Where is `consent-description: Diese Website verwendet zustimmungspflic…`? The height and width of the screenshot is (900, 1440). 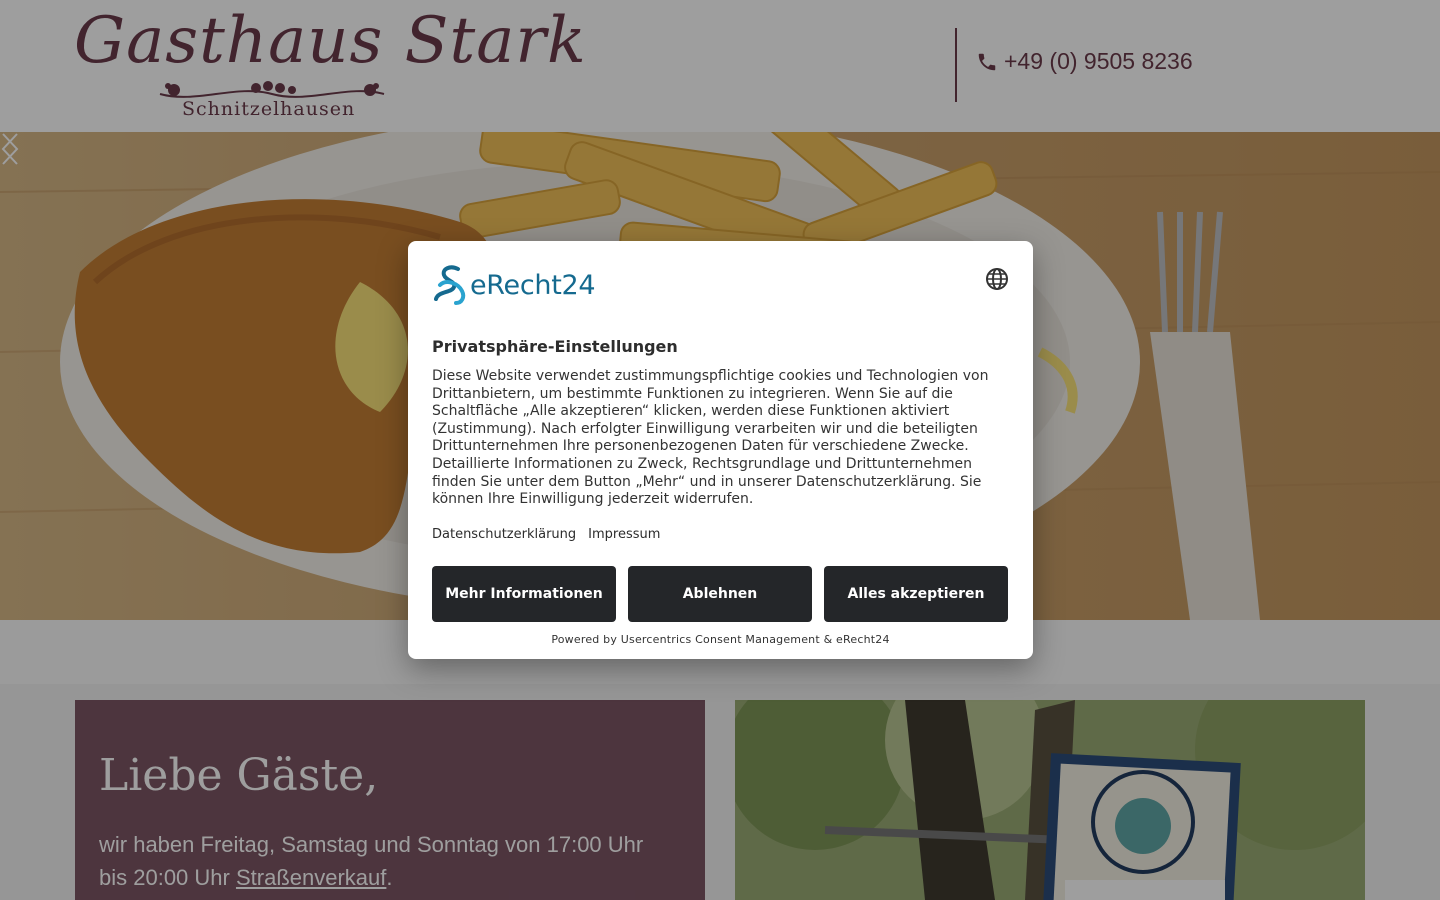
consent-description: Diese Website verwendet zustimmungspflic… is located at coordinates (710, 438).